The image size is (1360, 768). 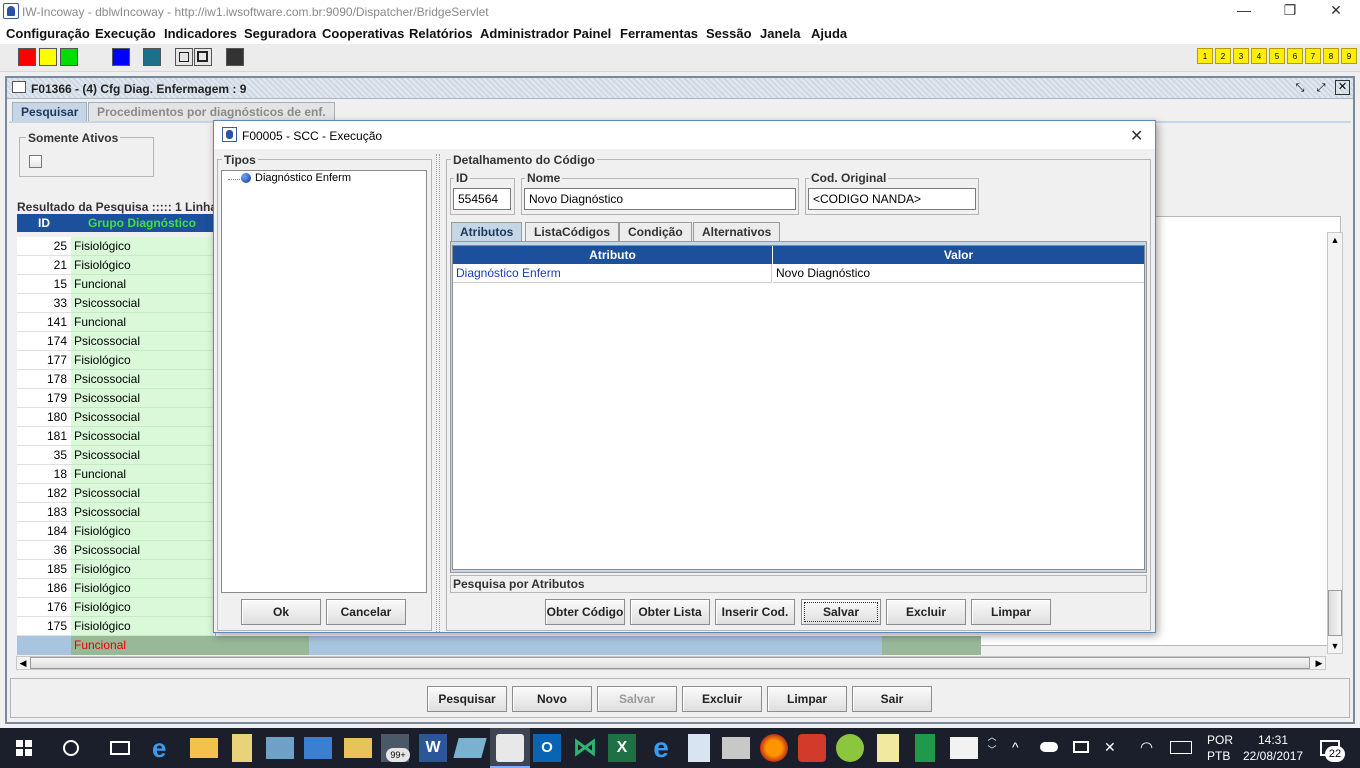 What do you see at coordinates (1218, 756) in the screenshot?
I see `lang-layout: PTB` at bounding box center [1218, 756].